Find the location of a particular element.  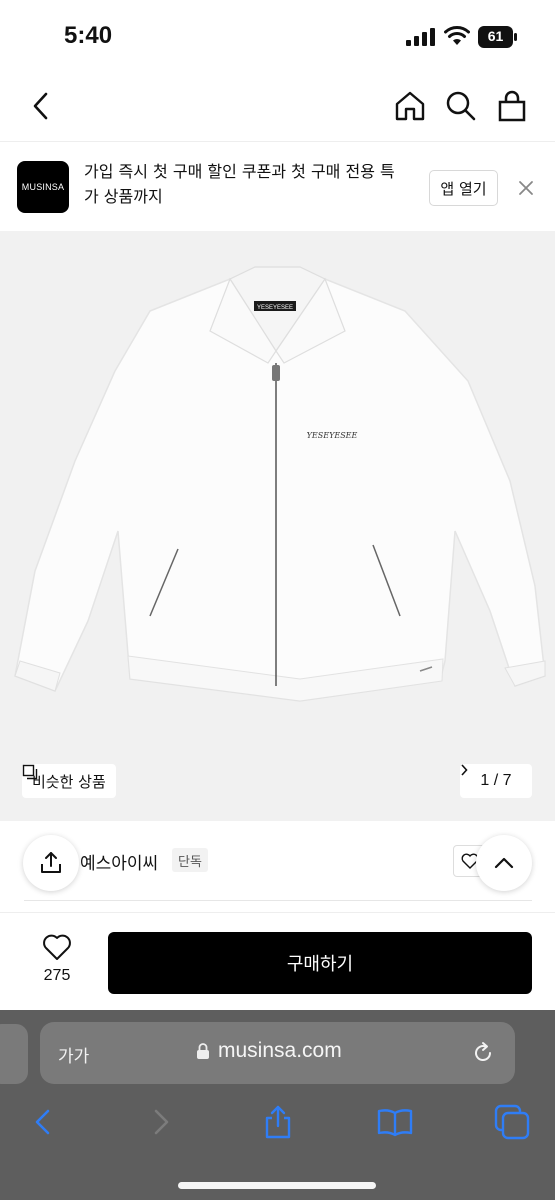

wishlist-button: 275 is located at coordinates (57, 959).